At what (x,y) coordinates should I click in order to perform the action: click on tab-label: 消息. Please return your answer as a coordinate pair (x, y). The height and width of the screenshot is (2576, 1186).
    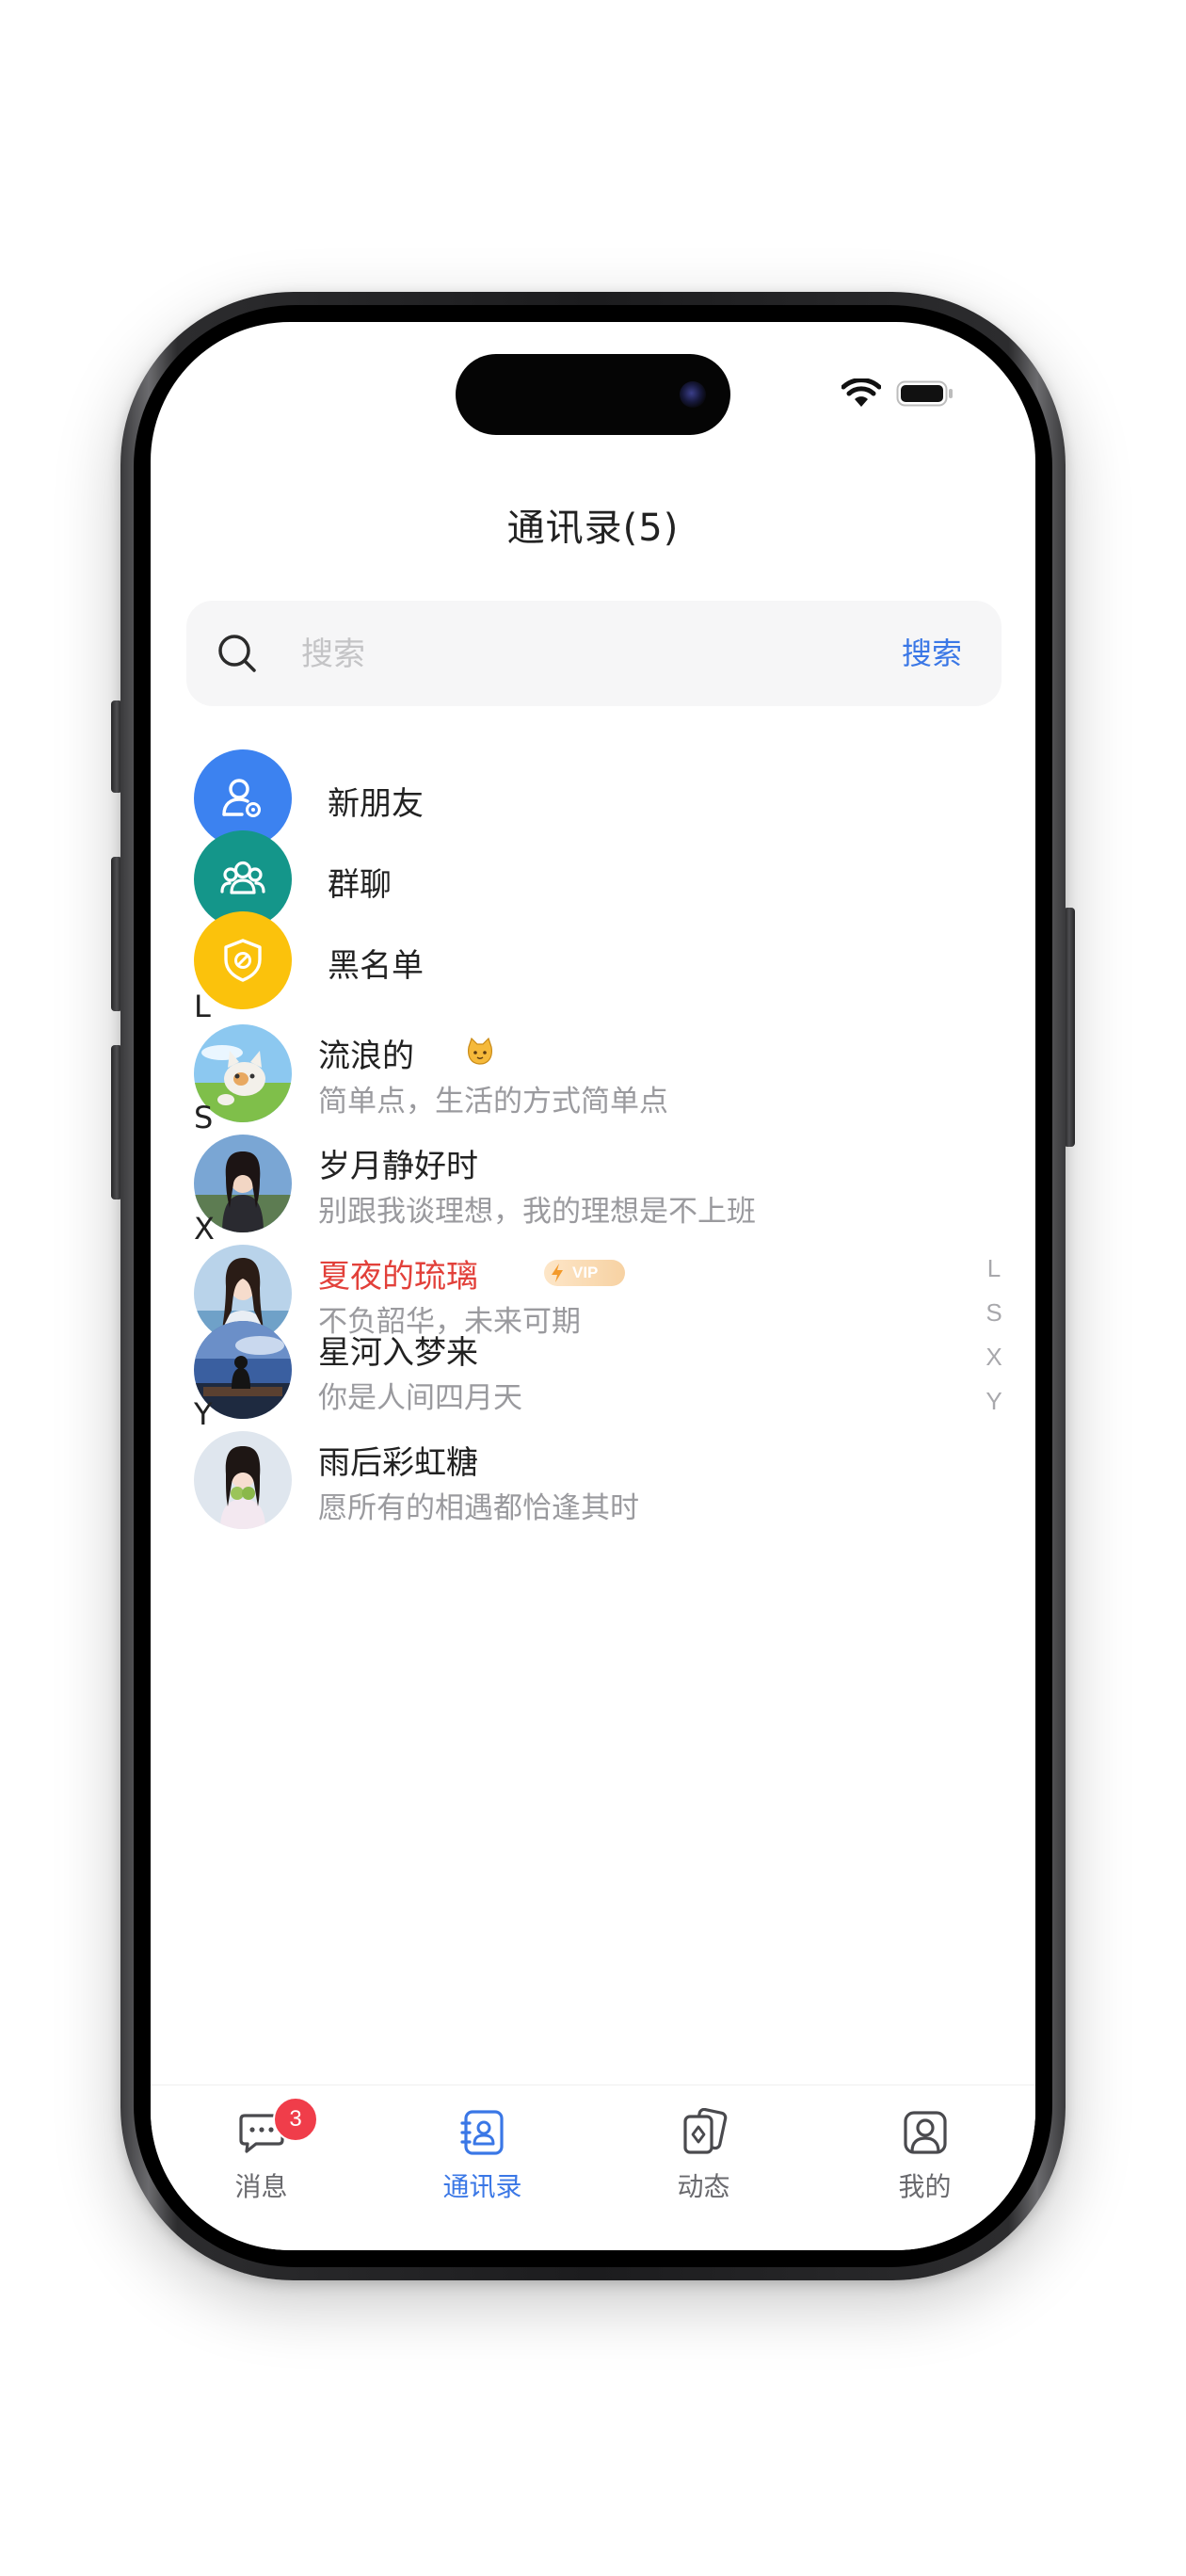
    Looking at the image, I should click on (261, 2186).